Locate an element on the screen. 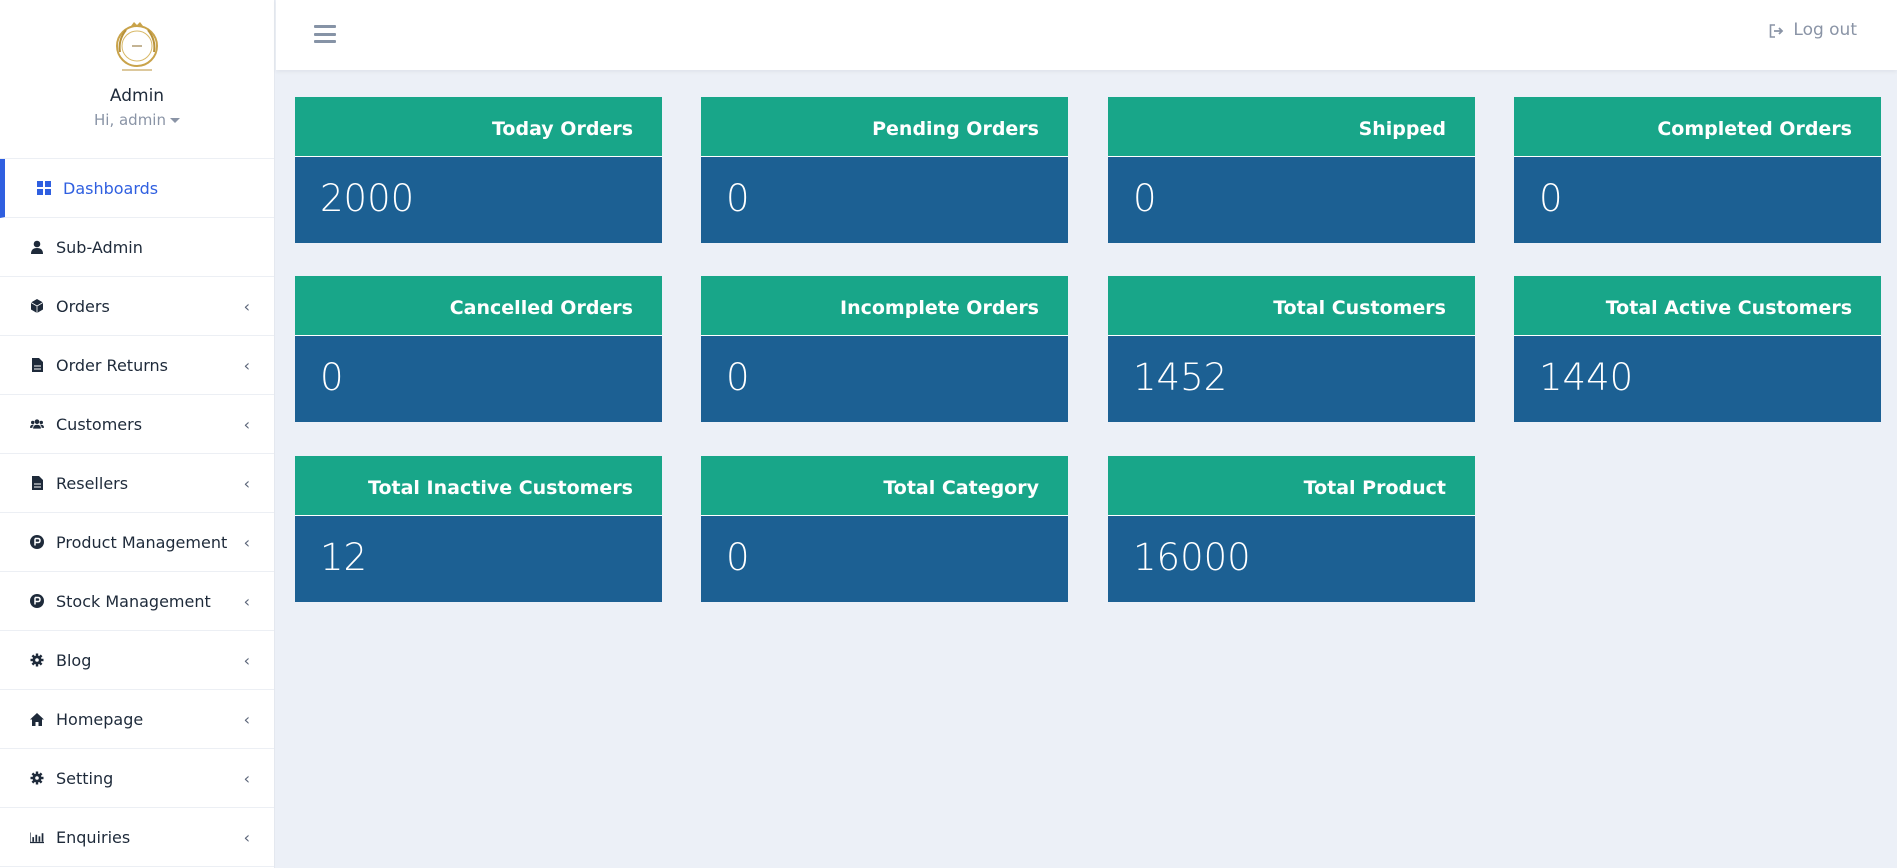 The width and height of the screenshot is (1897, 868). stat-card-completed-orders: Completed Orders 0 is located at coordinates (1697, 170).